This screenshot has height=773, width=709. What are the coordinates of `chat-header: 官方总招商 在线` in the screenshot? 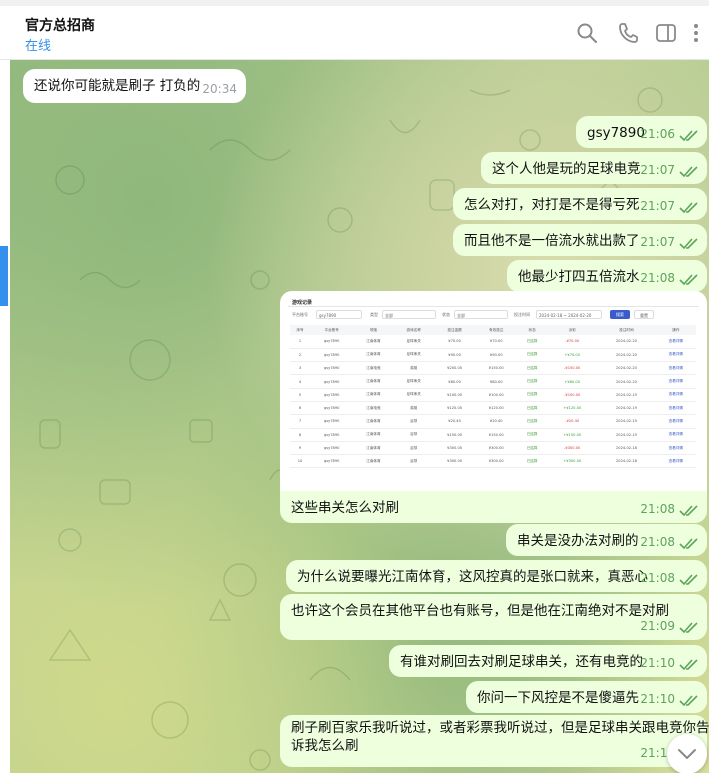 It's located at (354, 33).